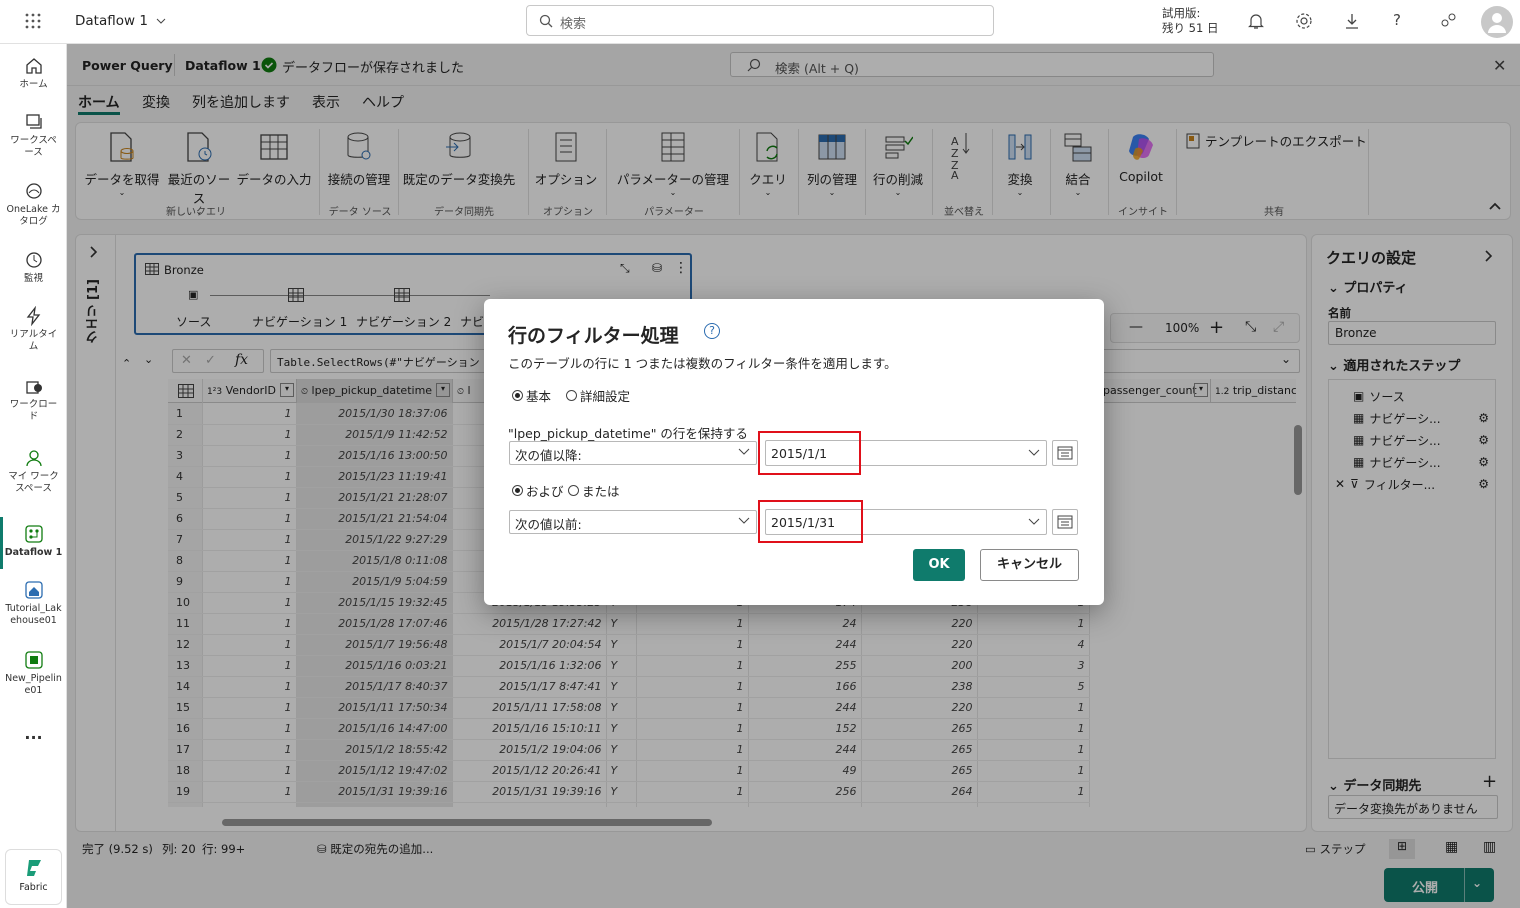  Describe the element at coordinates (529, 804) in the screenshot. I see `table-cell: 2015/1/15 13:30:20` at that location.